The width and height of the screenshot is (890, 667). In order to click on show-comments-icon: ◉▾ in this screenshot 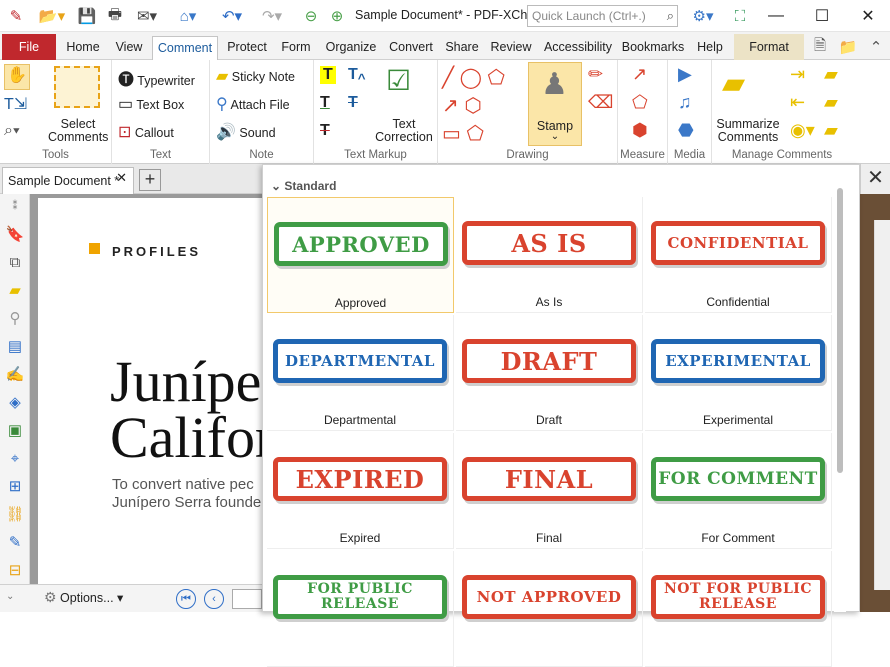, I will do `click(802, 130)`.